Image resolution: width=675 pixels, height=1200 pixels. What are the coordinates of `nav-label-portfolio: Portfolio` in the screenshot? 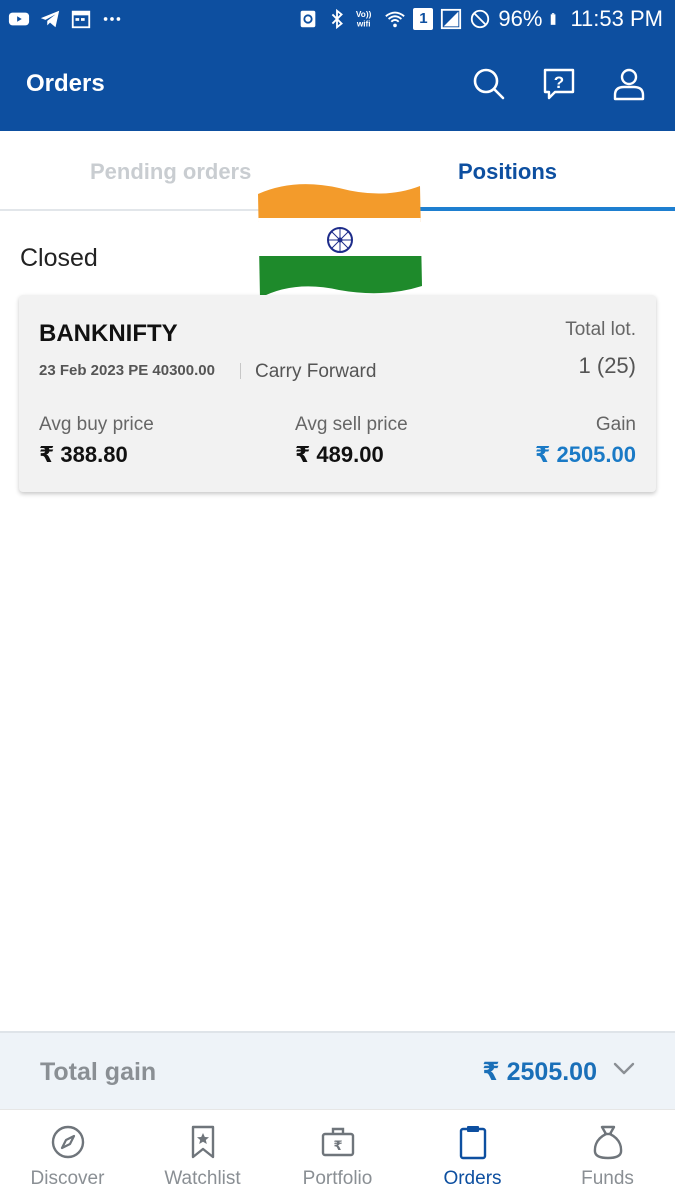 It's located at (337, 1178).